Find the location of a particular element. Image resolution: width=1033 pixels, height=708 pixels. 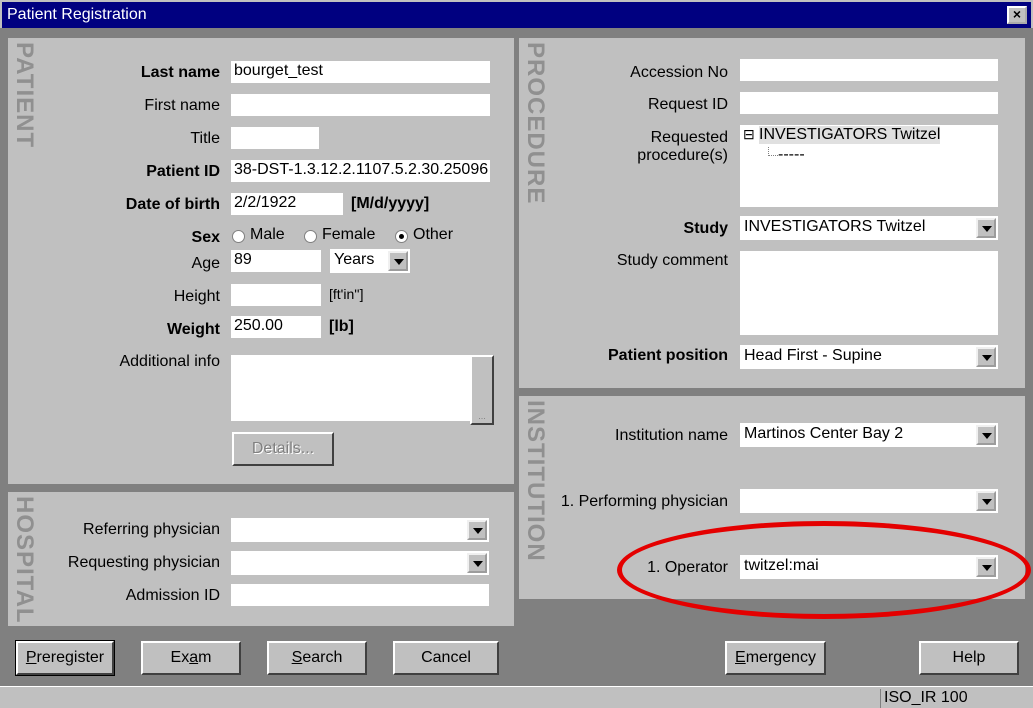

tree-root-item: INVESTIGATORS Twitzel is located at coordinates (850, 135).